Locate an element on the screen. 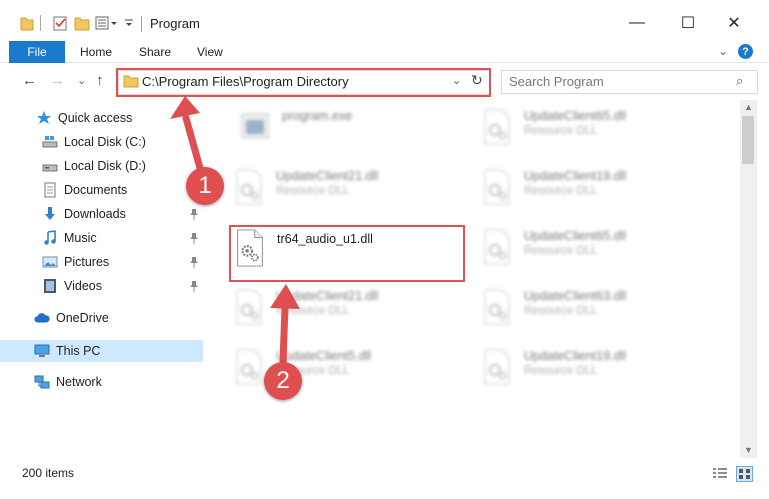  arrow-2-head is located at coordinates (285, 296).